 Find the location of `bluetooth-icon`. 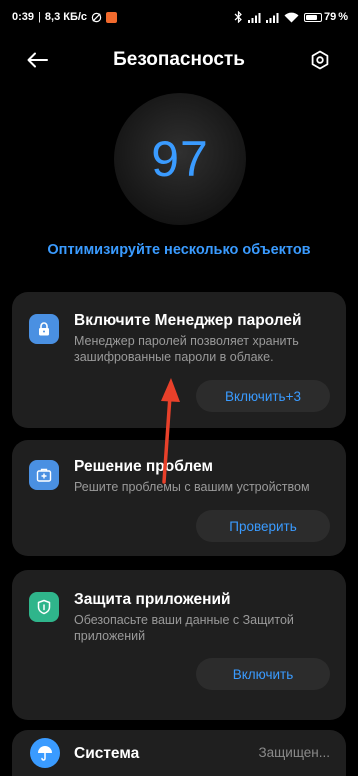

bluetooth-icon is located at coordinates (238, 17).